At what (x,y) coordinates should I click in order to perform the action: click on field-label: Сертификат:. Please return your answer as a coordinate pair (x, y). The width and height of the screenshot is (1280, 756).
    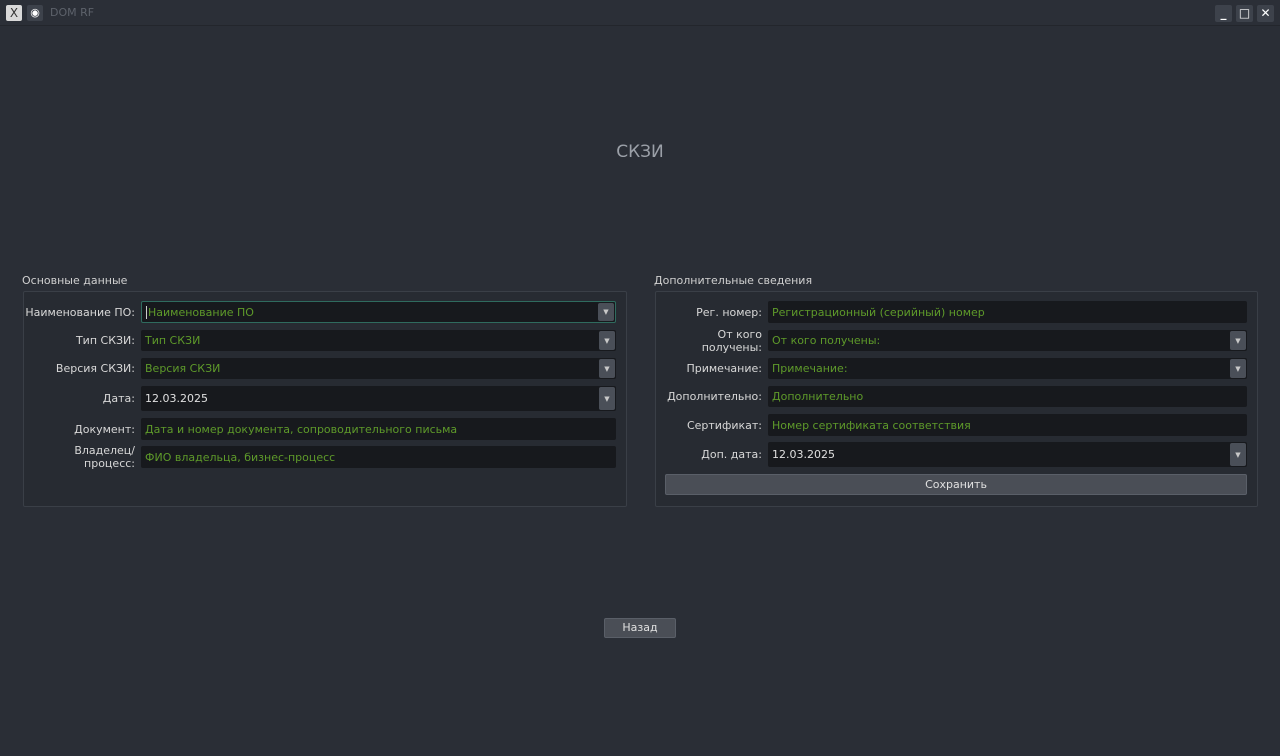
    Looking at the image, I should click on (724, 425).